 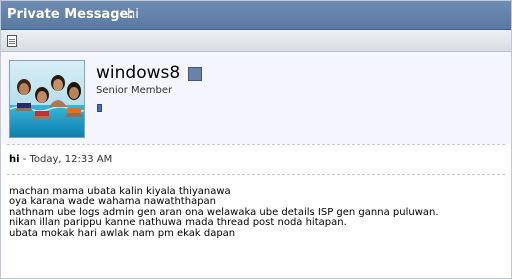 What do you see at coordinates (133, 14) in the screenshot?
I see `message-subject: hi` at bounding box center [133, 14].